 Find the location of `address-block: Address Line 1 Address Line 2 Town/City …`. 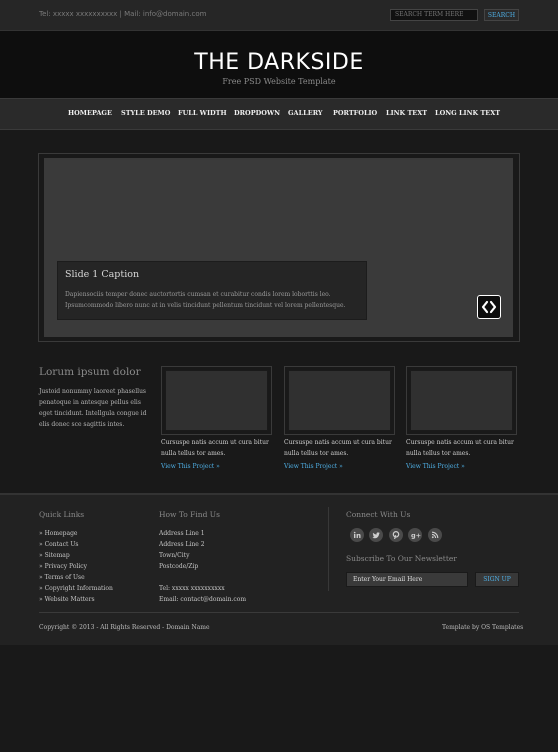

address-block: Address Line 1 Address Line 2 Town/City … is located at coordinates (202, 566).